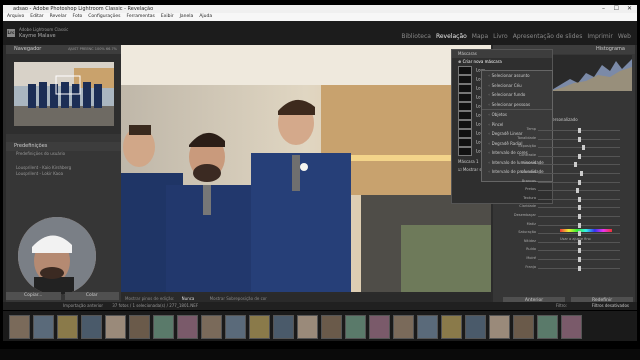  I want to click on menu-ferramentas: Ferramentas, so click(141, 17).